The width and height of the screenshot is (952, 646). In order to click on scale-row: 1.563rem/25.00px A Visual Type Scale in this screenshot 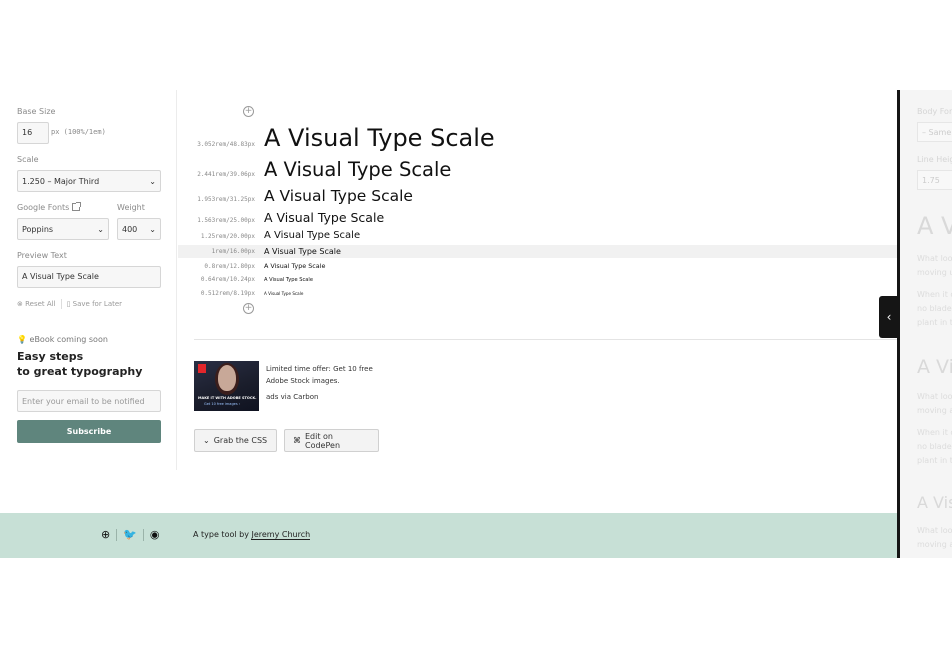, I will do `click(538, 217)`.